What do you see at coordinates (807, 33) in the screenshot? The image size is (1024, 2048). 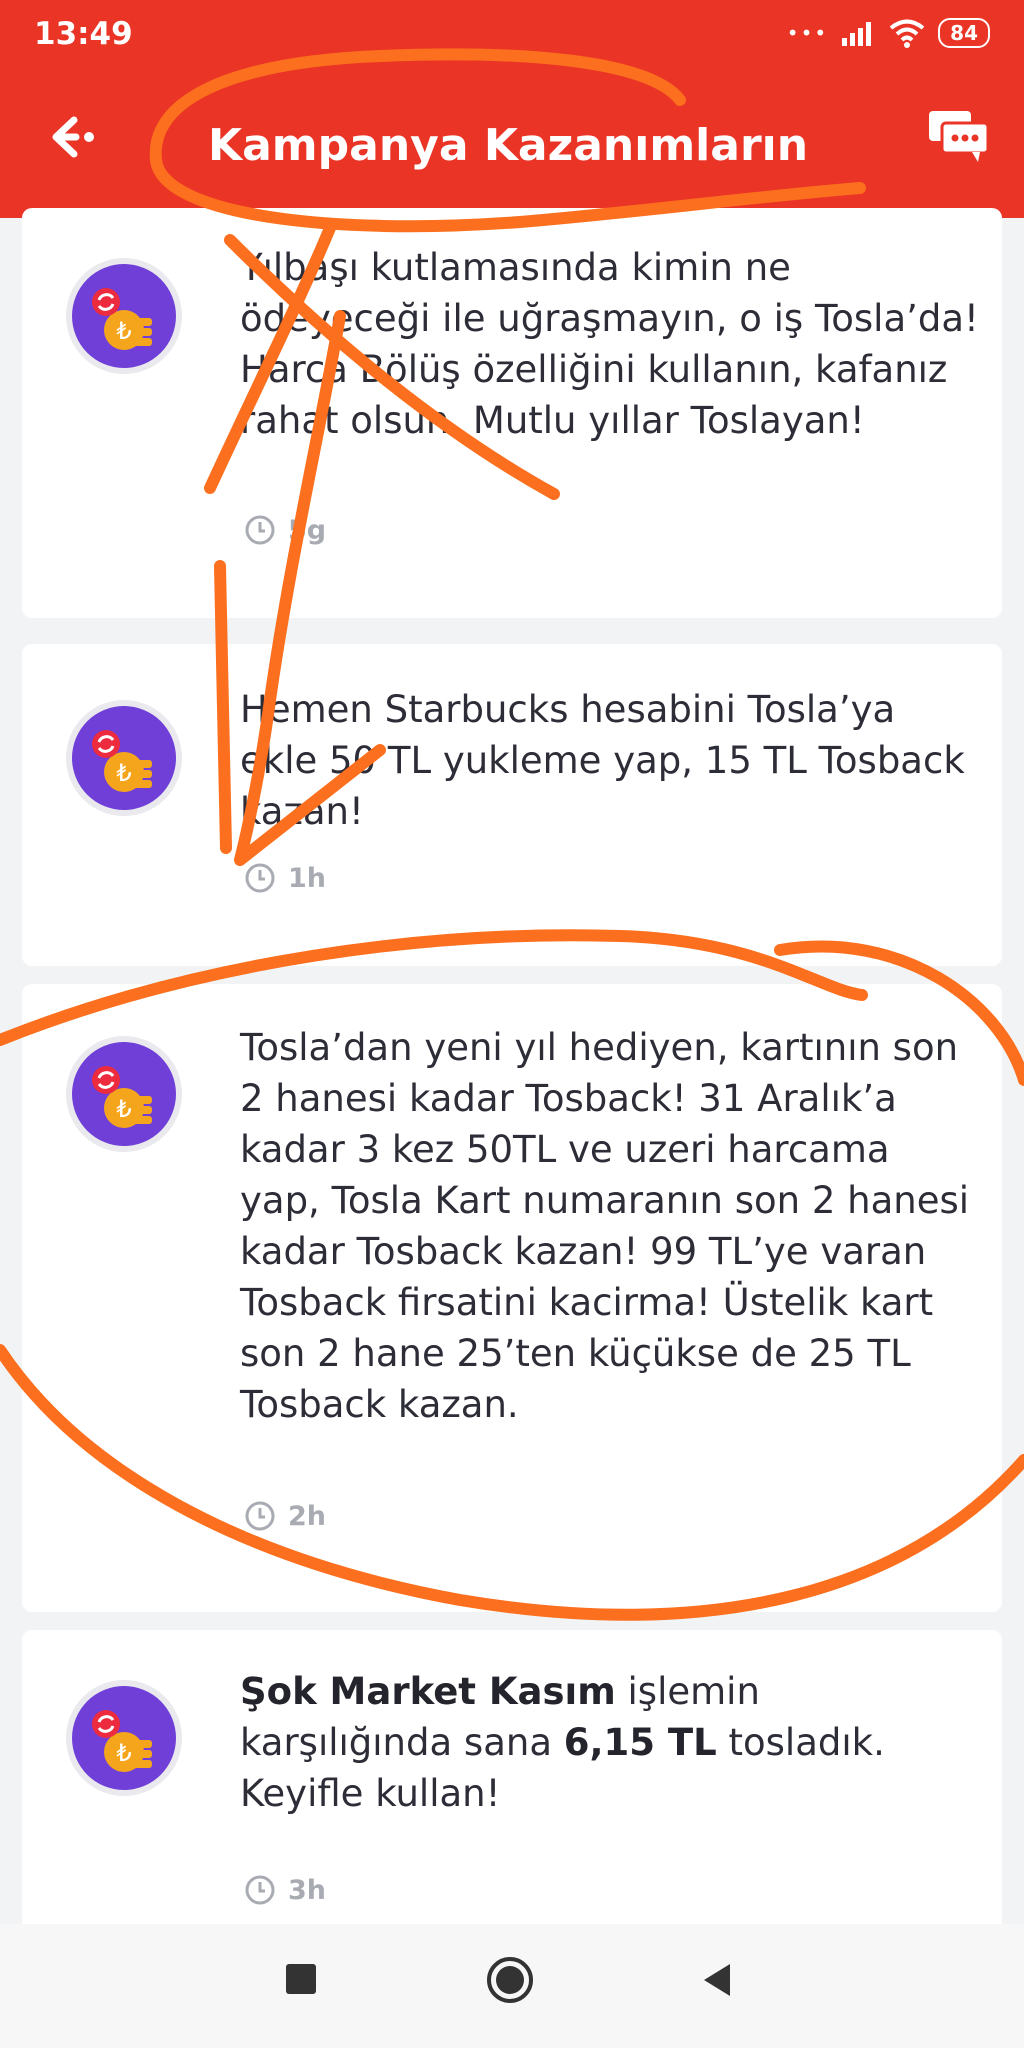 I see `signal-dots-icon: •••` at bounding box center [807, 33].